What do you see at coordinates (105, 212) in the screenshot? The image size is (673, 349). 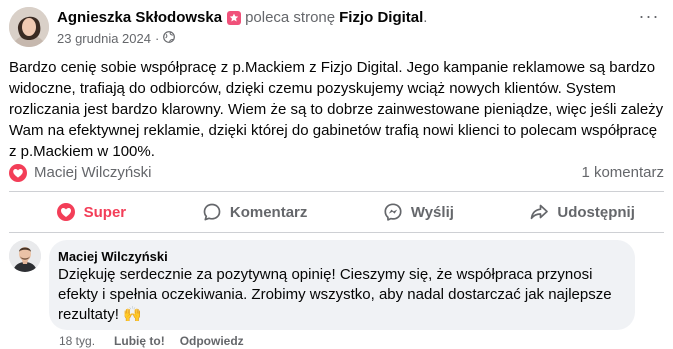 I see `super-label: Super` at bounding box center [105, 212].